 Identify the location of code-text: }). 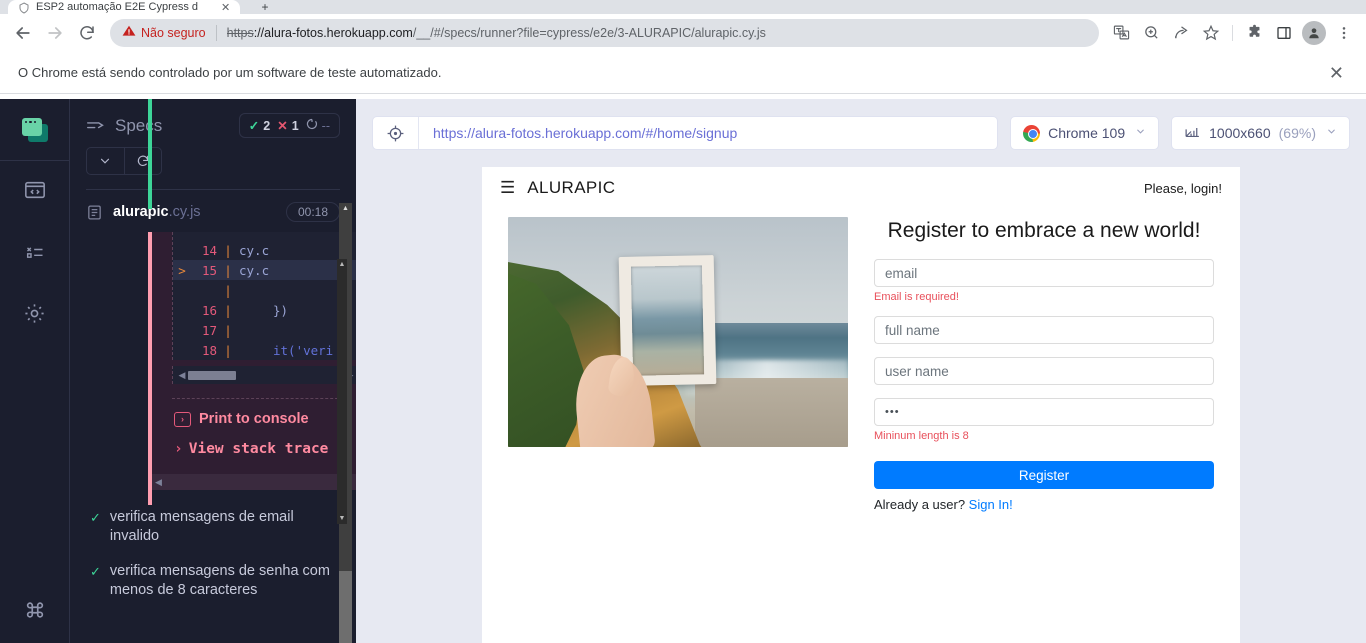
(281, 310).